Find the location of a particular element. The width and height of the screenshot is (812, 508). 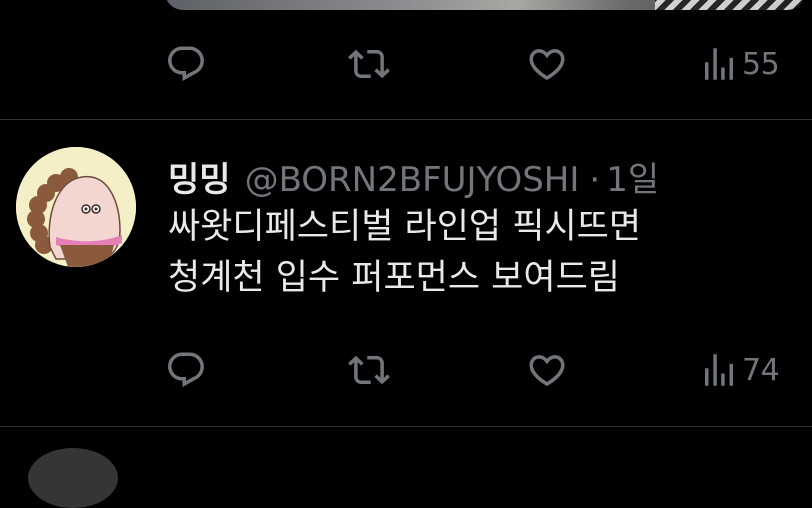

tweet-divider is located at coordinates (406, 426).